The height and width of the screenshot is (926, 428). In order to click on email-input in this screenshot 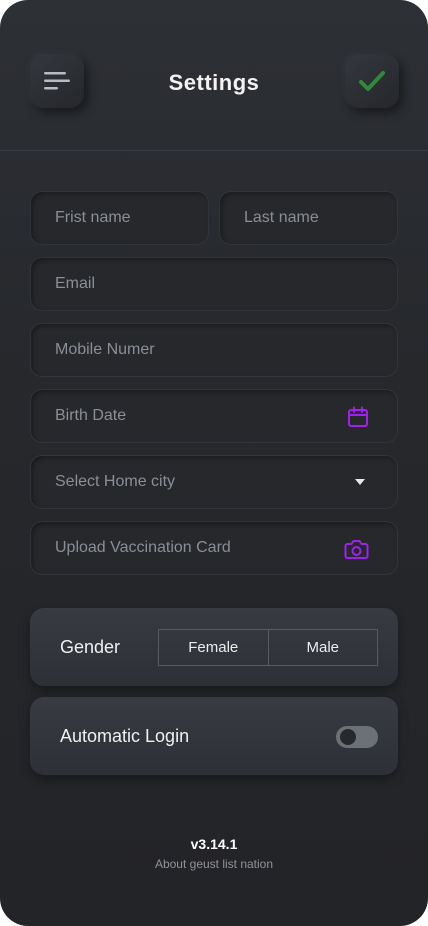, I will do `click(214, 284)`.